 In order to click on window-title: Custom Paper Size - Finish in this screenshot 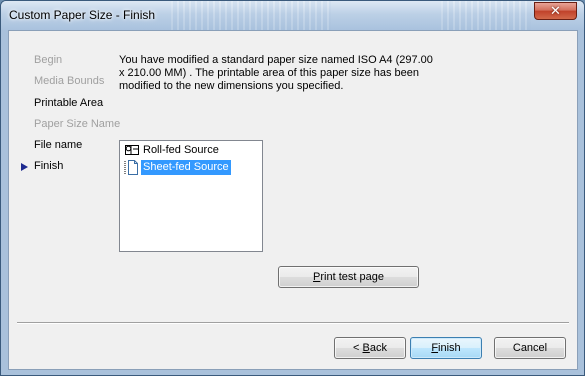, I will do `click(82, 15)`.